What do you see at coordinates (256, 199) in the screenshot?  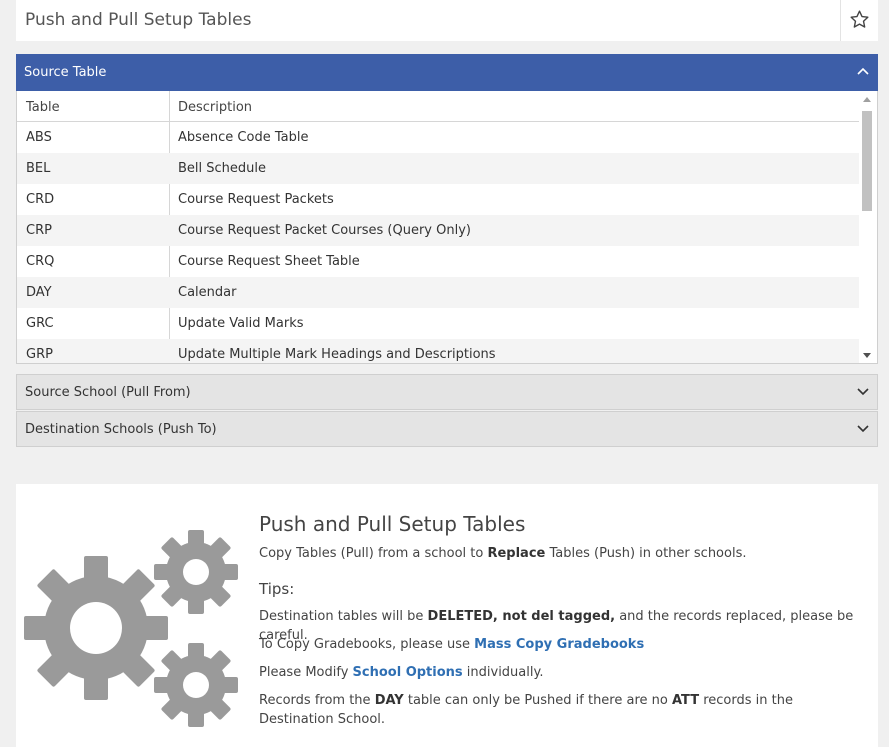 I see `table-description: Course Request Packets` at bounding box center [256, 199].